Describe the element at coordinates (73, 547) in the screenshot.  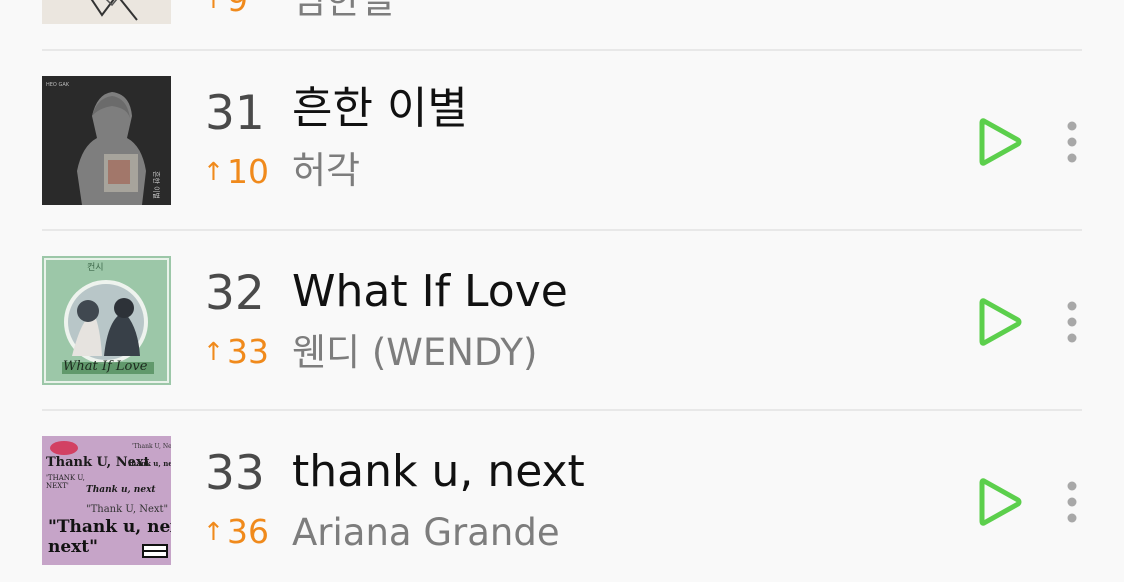
I see `svg-text: next"` at that location.